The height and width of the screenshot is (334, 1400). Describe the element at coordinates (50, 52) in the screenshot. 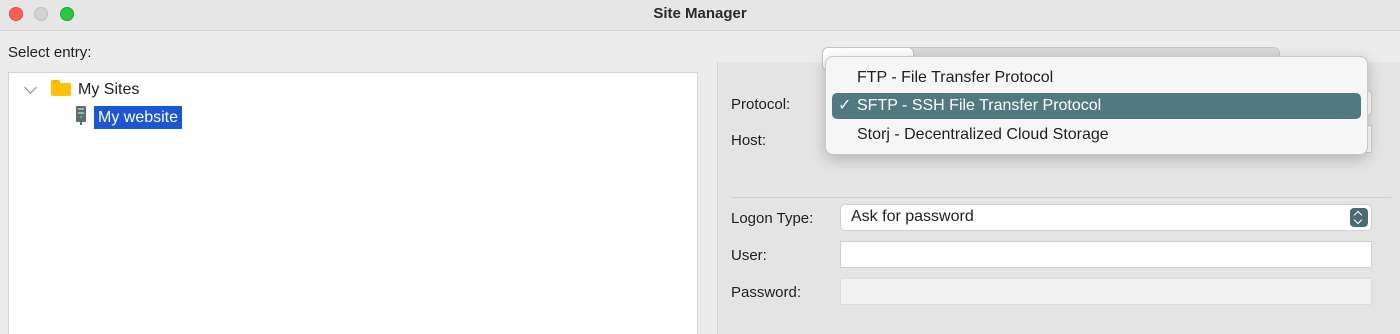

I see `select-entry-label: Select entry:` at that location.